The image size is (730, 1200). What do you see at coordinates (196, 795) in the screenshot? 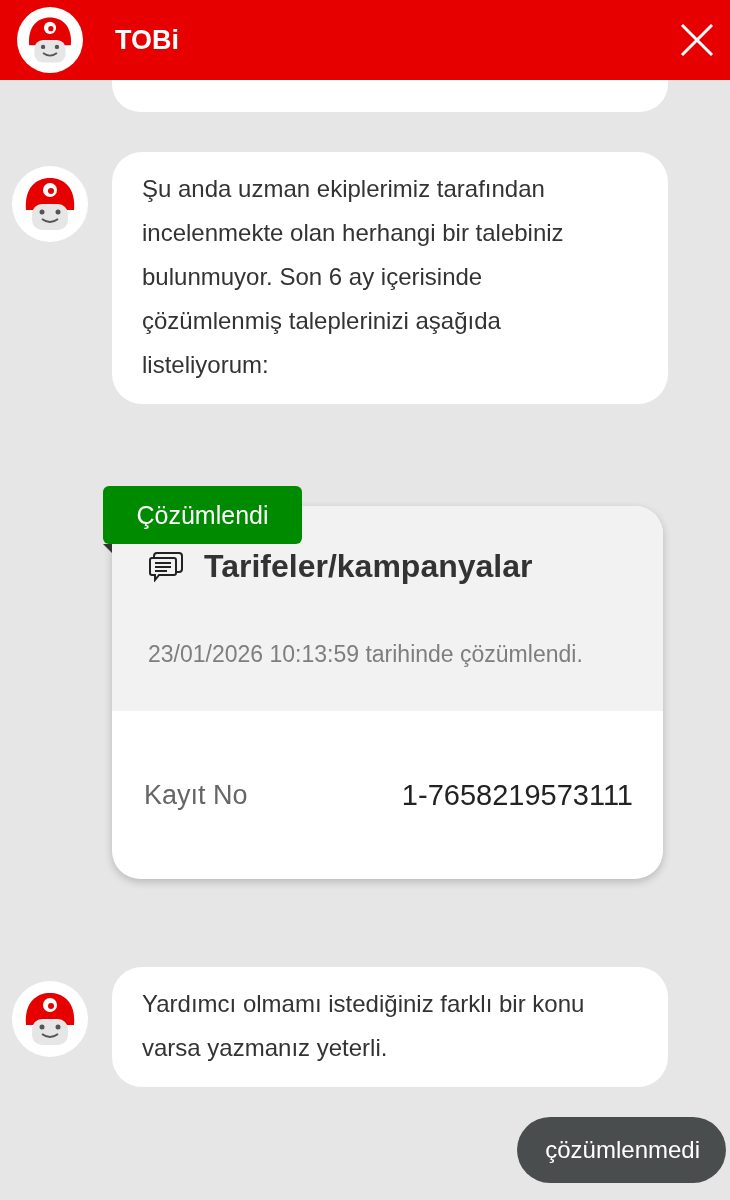
I see `field-label: Kayıt No` at bounding box center [196, 795].